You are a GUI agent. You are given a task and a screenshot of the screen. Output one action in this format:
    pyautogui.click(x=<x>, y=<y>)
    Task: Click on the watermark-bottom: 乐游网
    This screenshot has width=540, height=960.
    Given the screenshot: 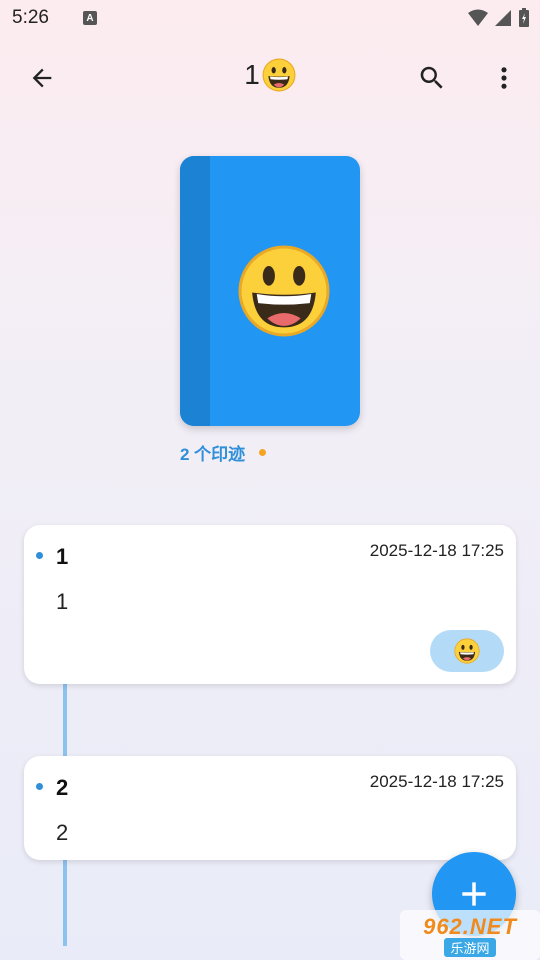 What is the action you would take?
    pyautogui.click(x=470, y=947)
    